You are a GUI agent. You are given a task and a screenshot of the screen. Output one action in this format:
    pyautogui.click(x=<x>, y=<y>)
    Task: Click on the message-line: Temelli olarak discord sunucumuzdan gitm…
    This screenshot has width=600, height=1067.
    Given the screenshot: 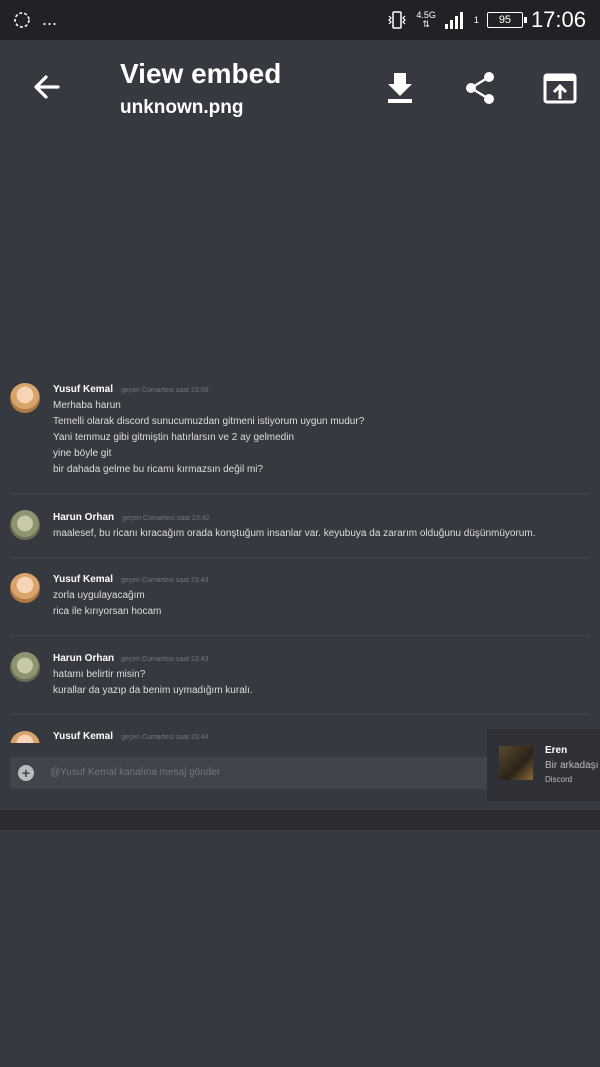 What is the action you would take?
    pyautogui.click(x=209, y=421)
    